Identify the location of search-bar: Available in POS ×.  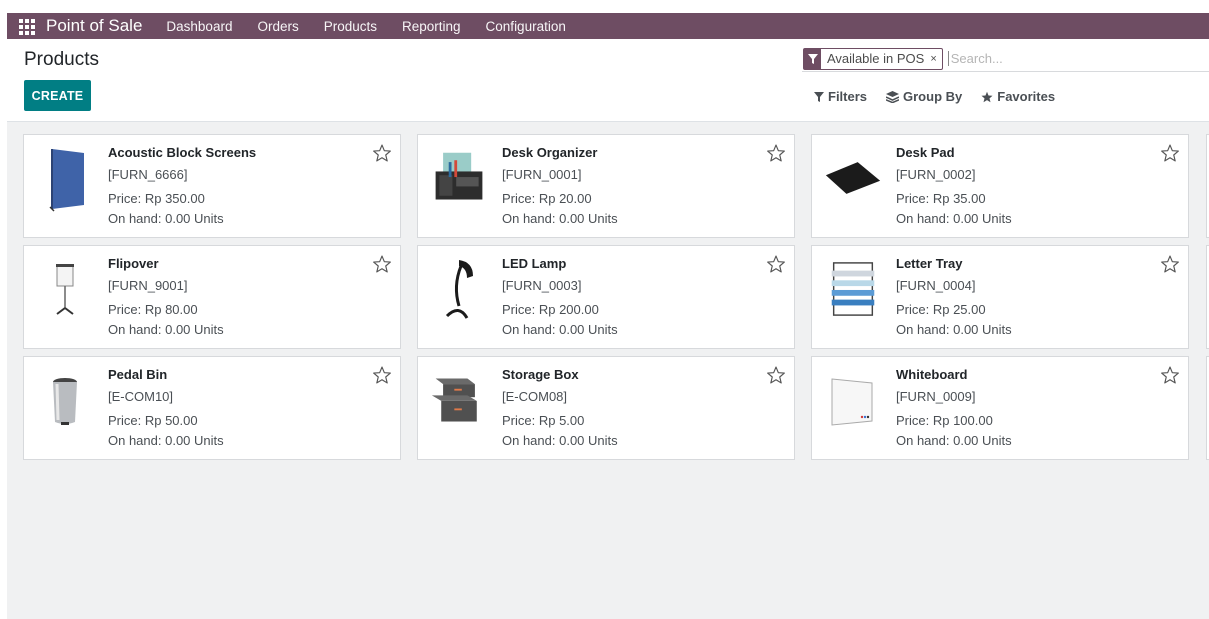
(1005, 59).